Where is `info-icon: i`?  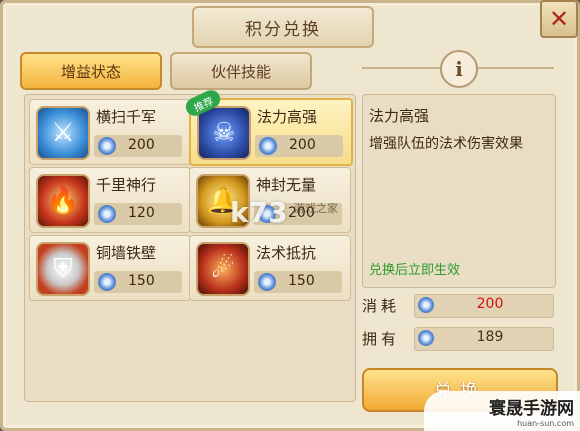 info-icon: i is located at coordinates (459, 69).